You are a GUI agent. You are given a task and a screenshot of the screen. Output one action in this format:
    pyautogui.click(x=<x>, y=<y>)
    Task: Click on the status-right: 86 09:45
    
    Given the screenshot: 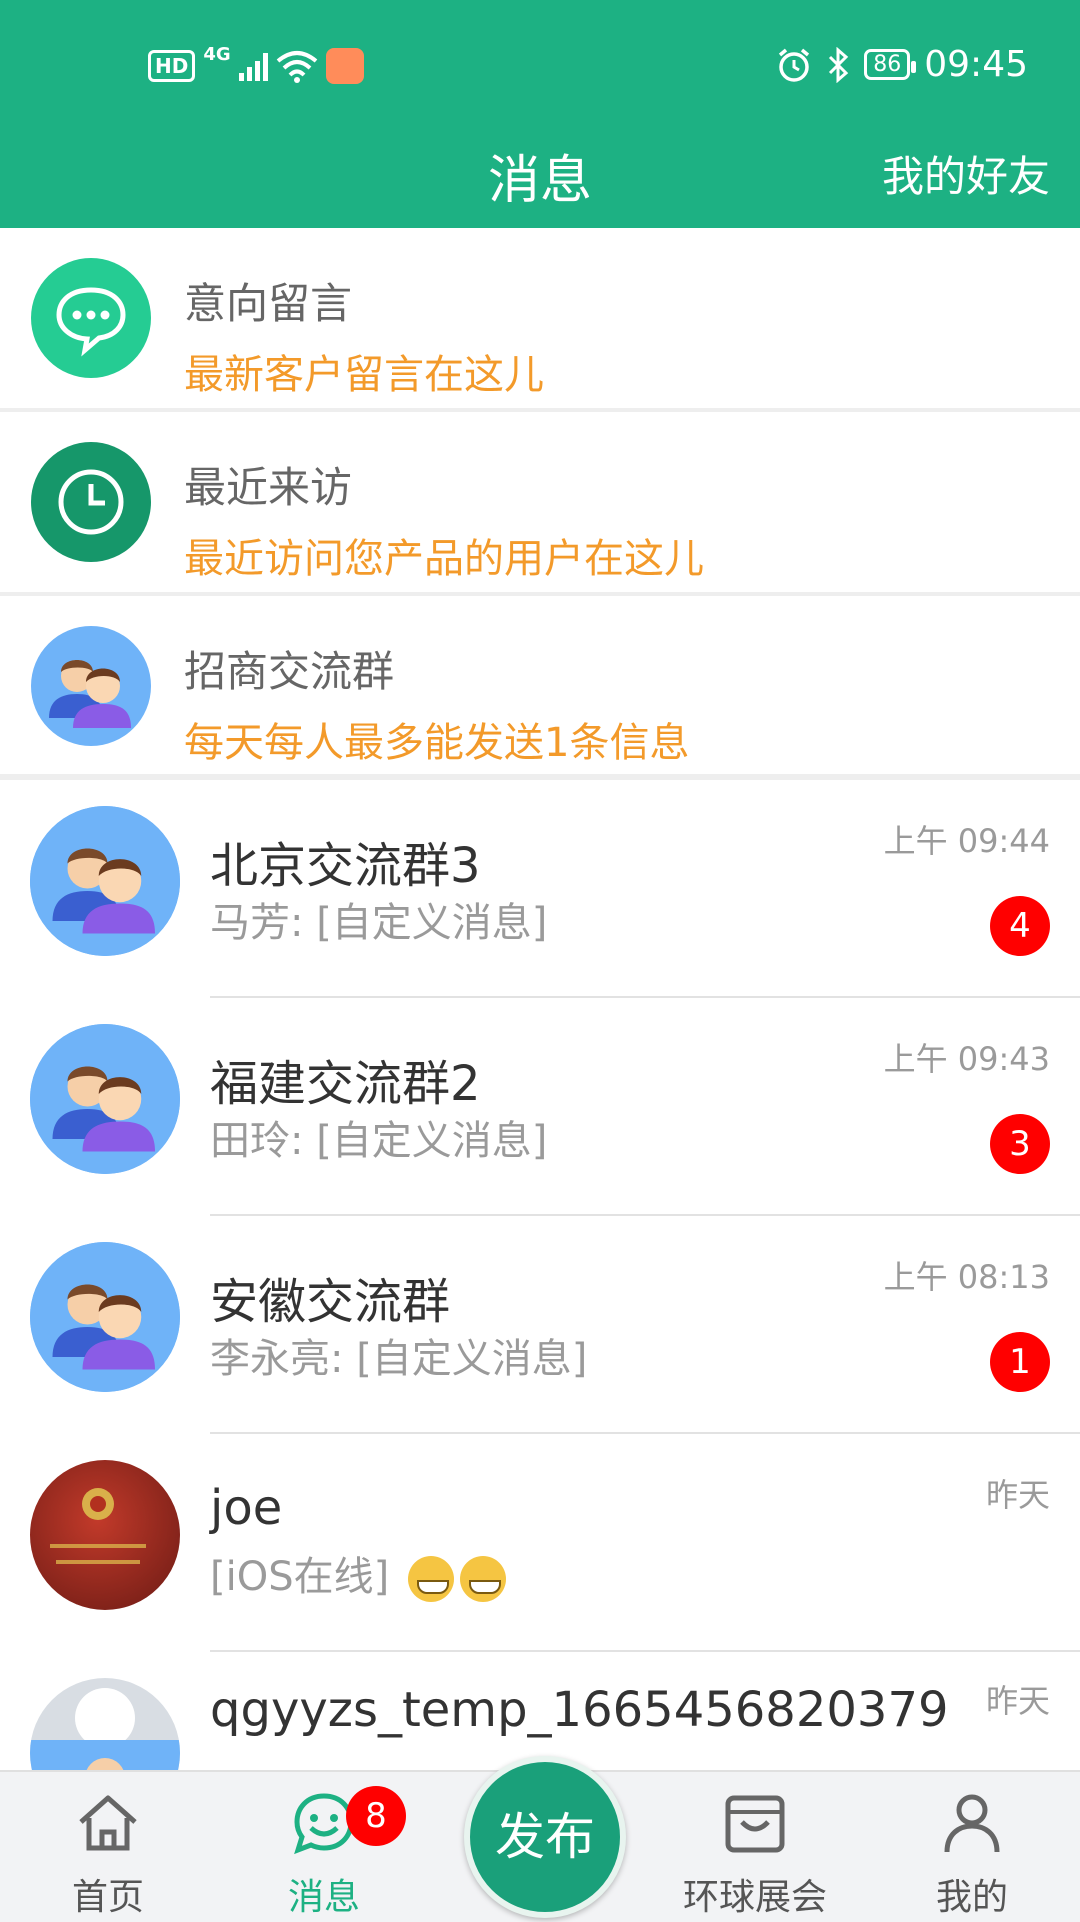 What is the action you would take?
    pyautogui.click(x=902, y=64)
    